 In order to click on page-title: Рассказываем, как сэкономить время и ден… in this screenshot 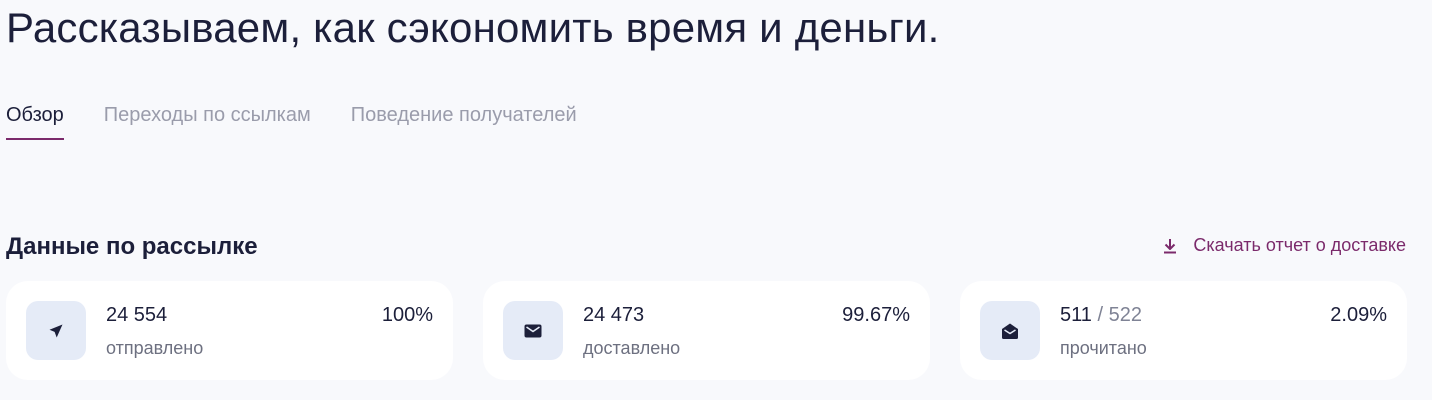, I will do `click(473, 27)`.